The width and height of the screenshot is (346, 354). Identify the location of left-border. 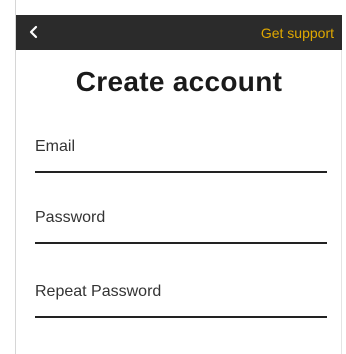
(15, 177).